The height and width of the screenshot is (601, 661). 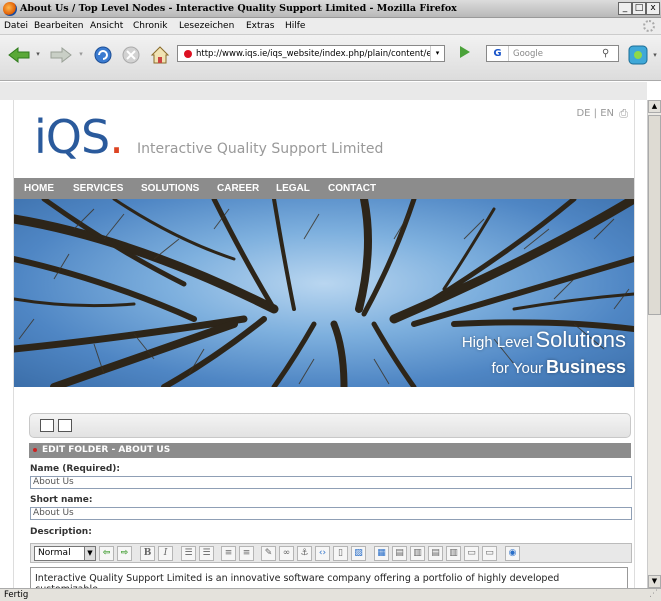 What do you see at coordinates (639, 8) in the screenshot?
I see `maximize-button: □` at bounding box center [639, 8].